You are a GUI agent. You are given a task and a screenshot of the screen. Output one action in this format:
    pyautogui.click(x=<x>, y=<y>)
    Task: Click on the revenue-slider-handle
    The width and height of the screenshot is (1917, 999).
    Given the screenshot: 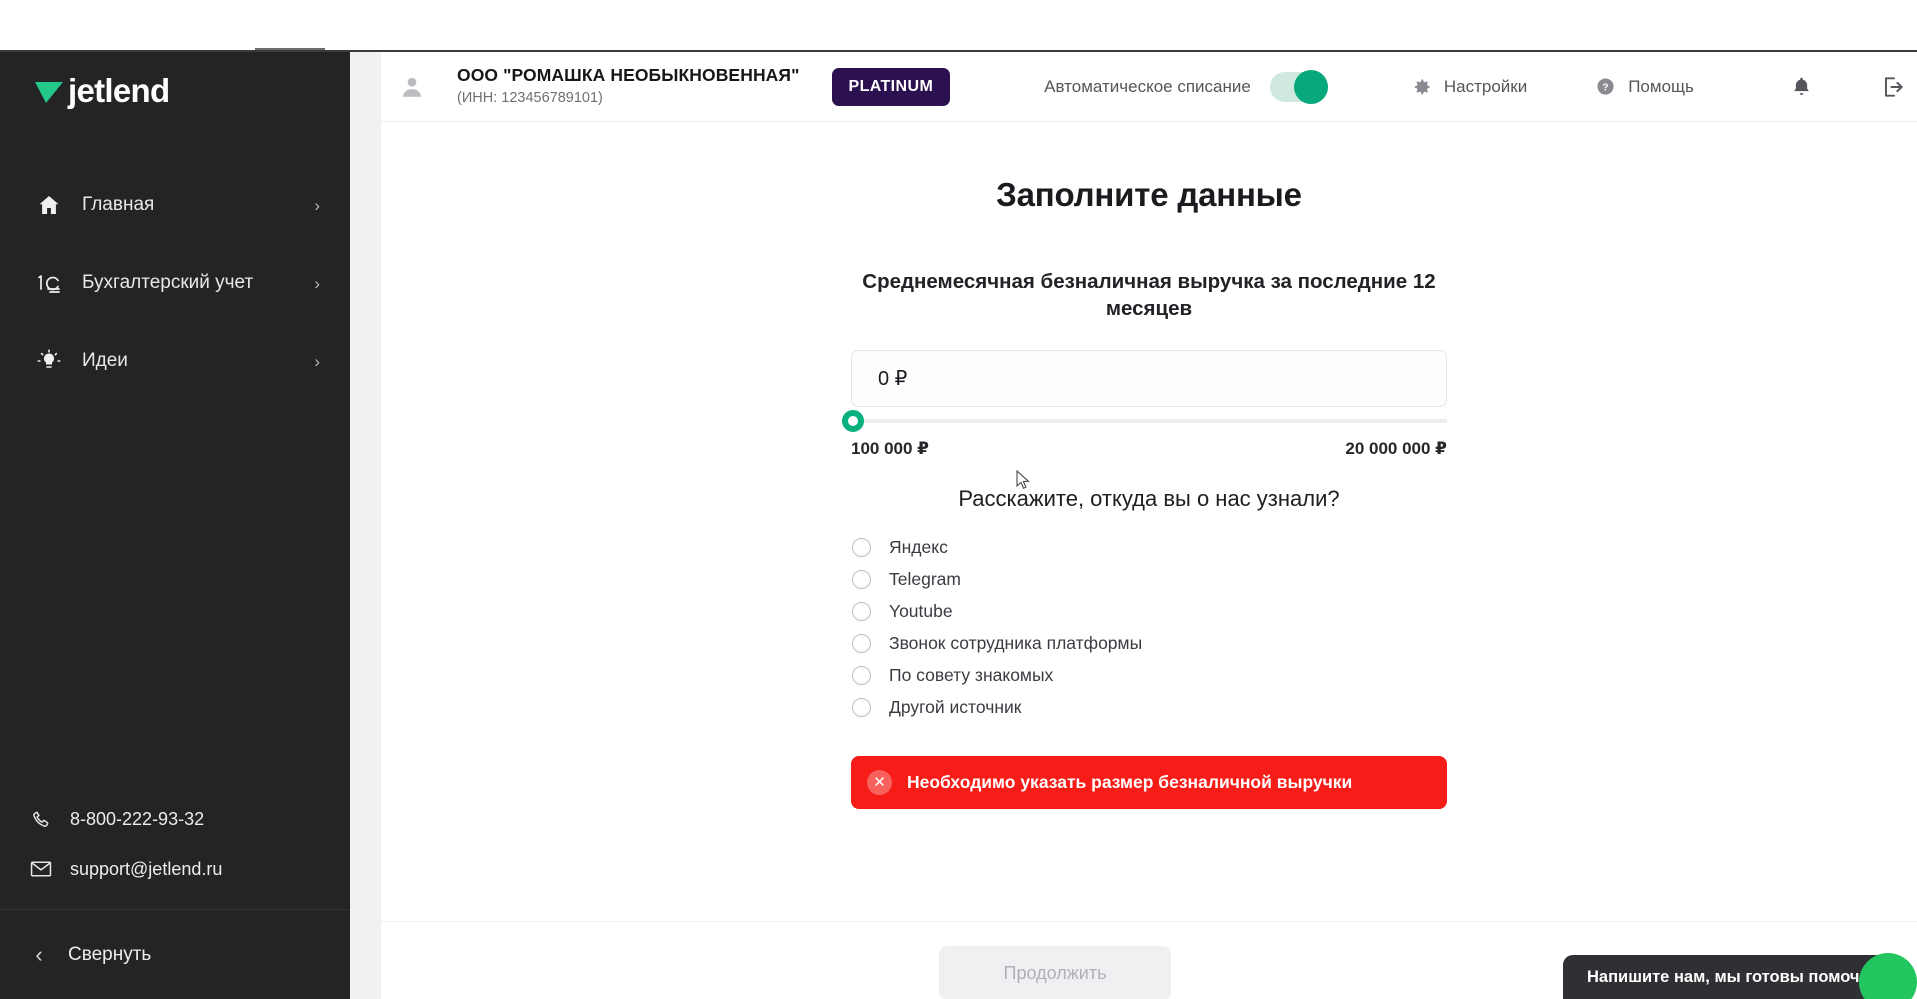 What is the action you would take?
    pyautogui.click(x=853, y=420)
    